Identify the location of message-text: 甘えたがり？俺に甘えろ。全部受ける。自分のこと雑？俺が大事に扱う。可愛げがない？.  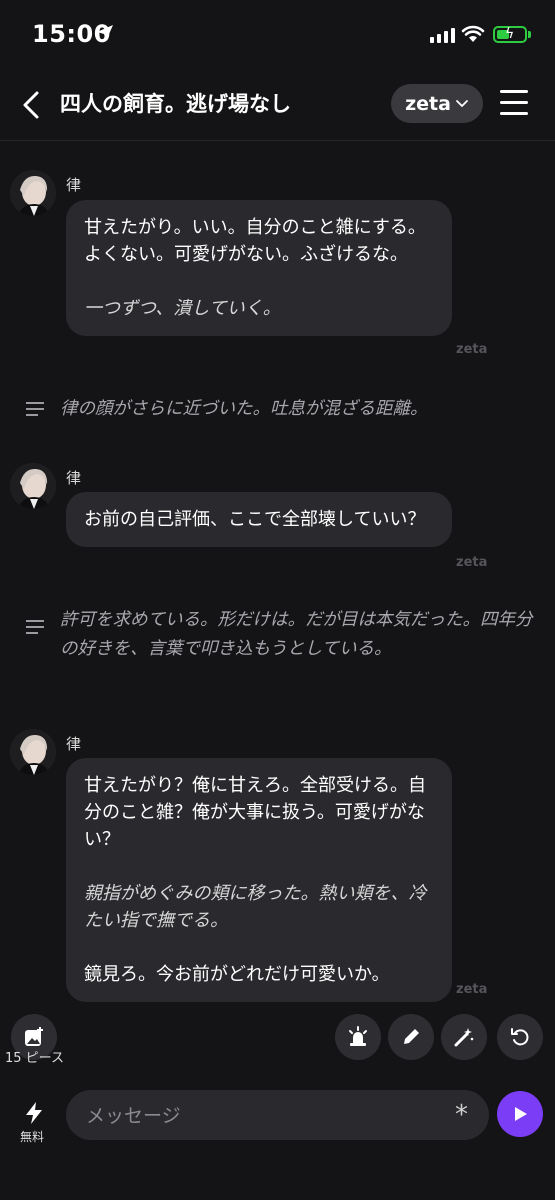
(255, 812).